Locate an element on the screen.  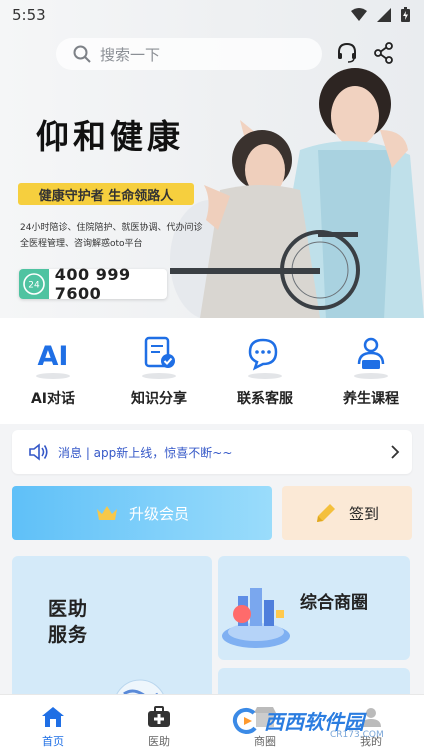
chat-bubbles-icon is located at coordinates (265, 358).